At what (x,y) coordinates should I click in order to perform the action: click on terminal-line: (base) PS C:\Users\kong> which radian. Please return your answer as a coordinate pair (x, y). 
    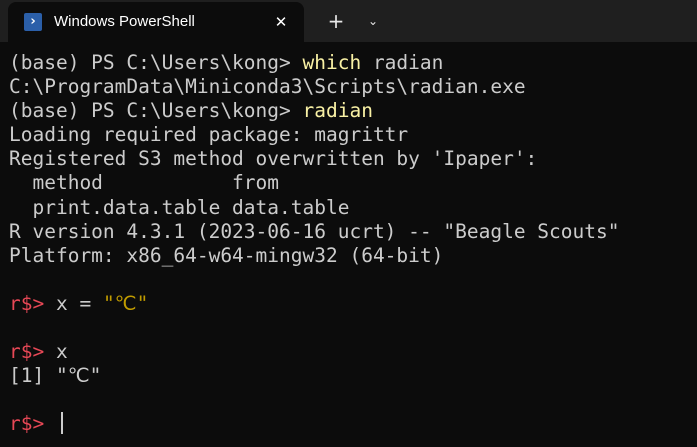
    Looking at the image, I should click on (352, 63).